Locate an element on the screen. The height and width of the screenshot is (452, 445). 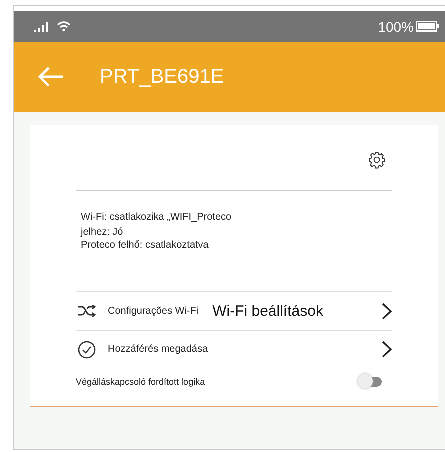
toggle-label: Végálláskapcsoló fordított logika is located at coordinates (141, 382).